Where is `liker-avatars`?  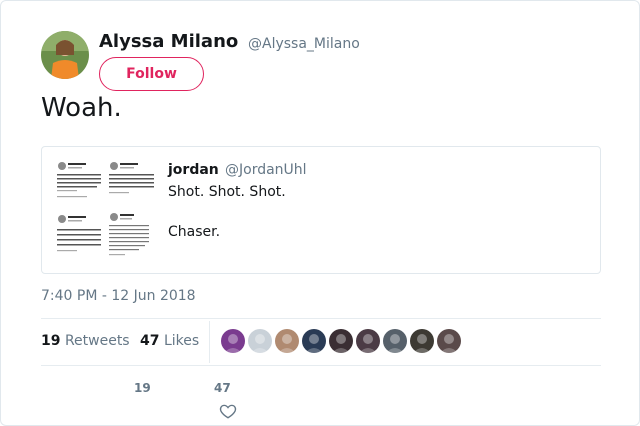
liker-avatars is located at coordinates (341, 341).